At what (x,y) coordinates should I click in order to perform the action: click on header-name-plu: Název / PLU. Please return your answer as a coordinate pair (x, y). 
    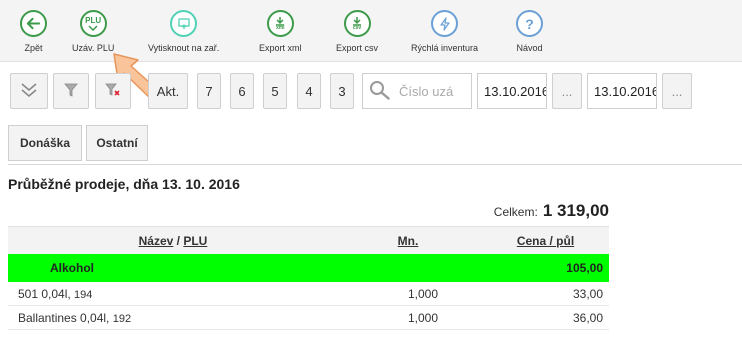
    Looking at the image, I should click on (173, 241).